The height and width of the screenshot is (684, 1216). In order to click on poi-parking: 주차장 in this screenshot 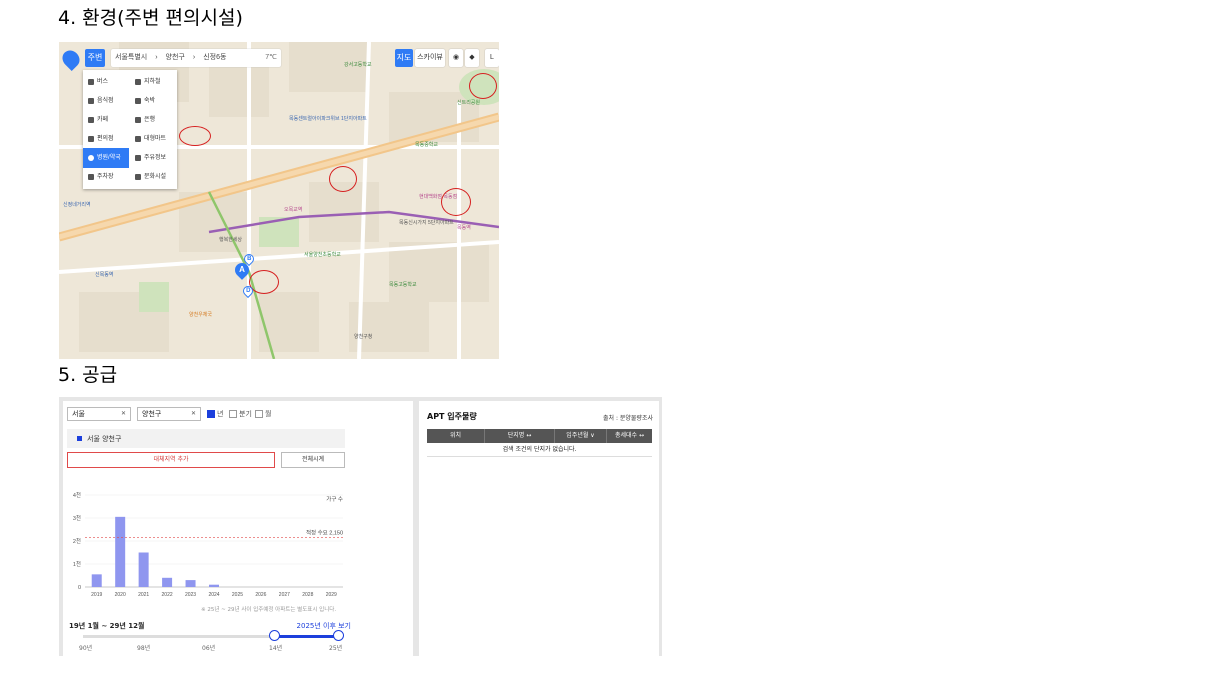, I will do `click(106, 177)`.